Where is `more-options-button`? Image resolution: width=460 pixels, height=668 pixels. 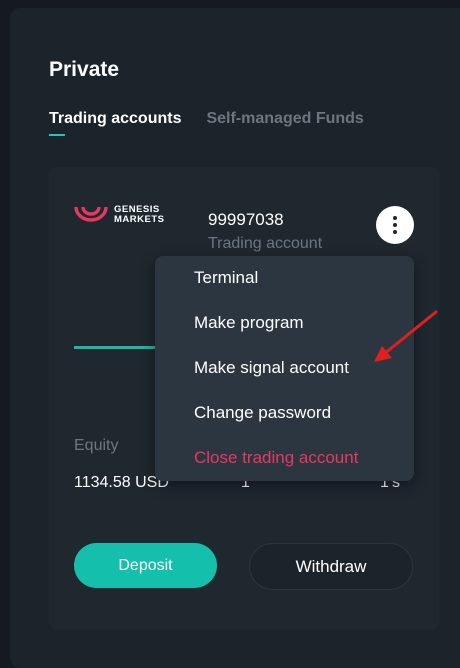
more-options-button is located at coordinates (395, 225).